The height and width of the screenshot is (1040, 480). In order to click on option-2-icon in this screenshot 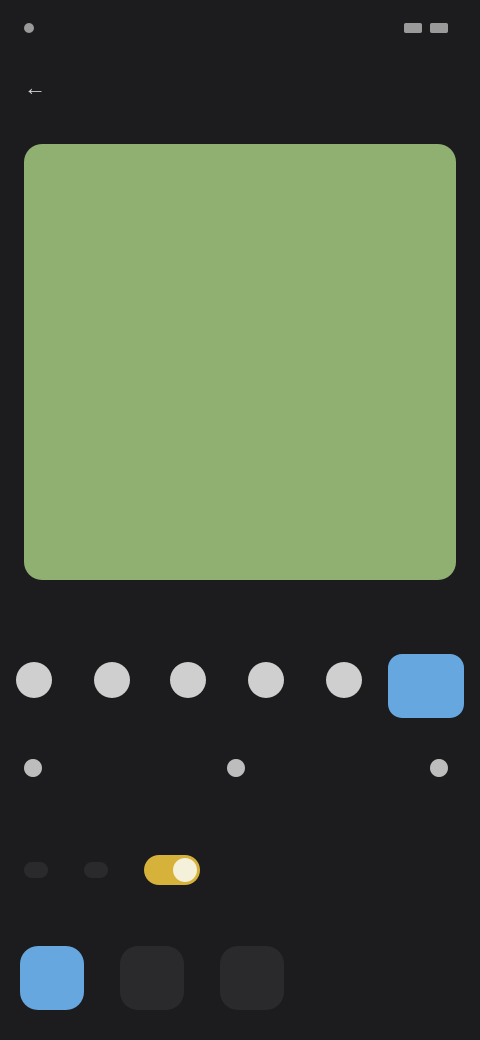, I will do `click(236, 768)`.